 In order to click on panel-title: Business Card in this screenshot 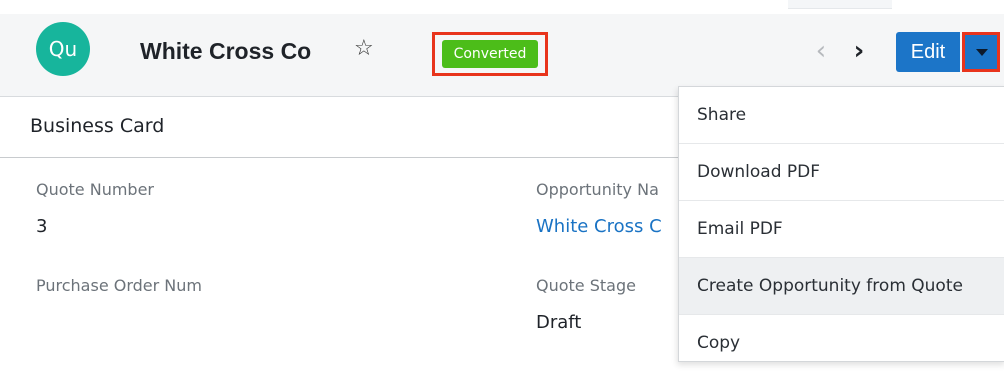, I will do `click(97, 126)`.